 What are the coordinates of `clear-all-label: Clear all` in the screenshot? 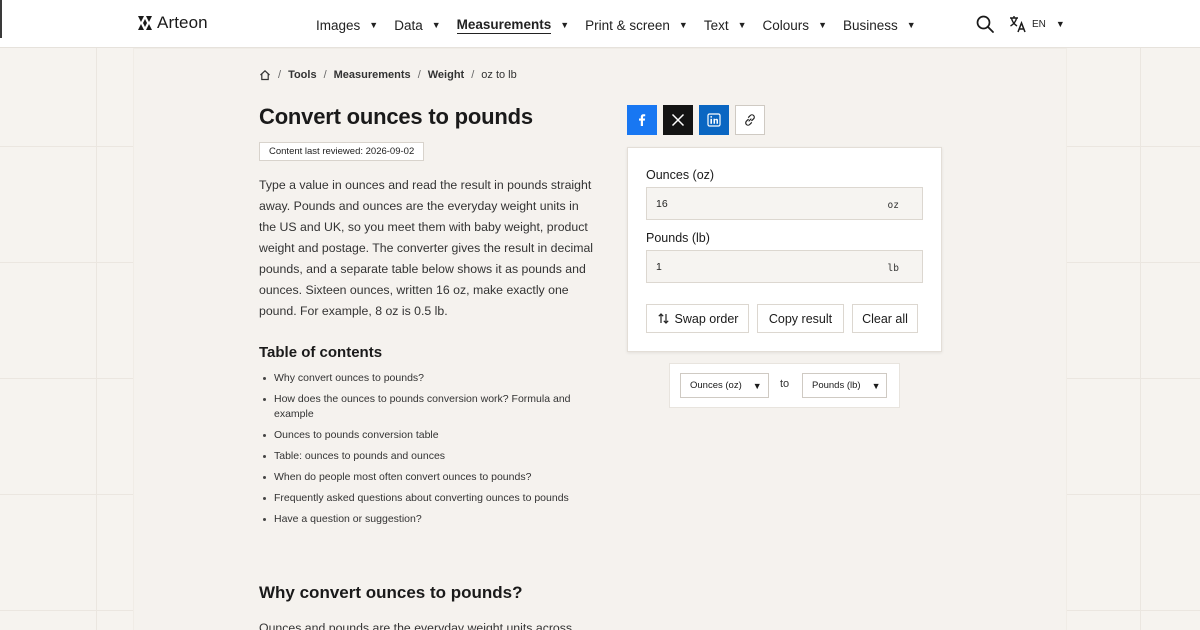 It's located at (885, 318).